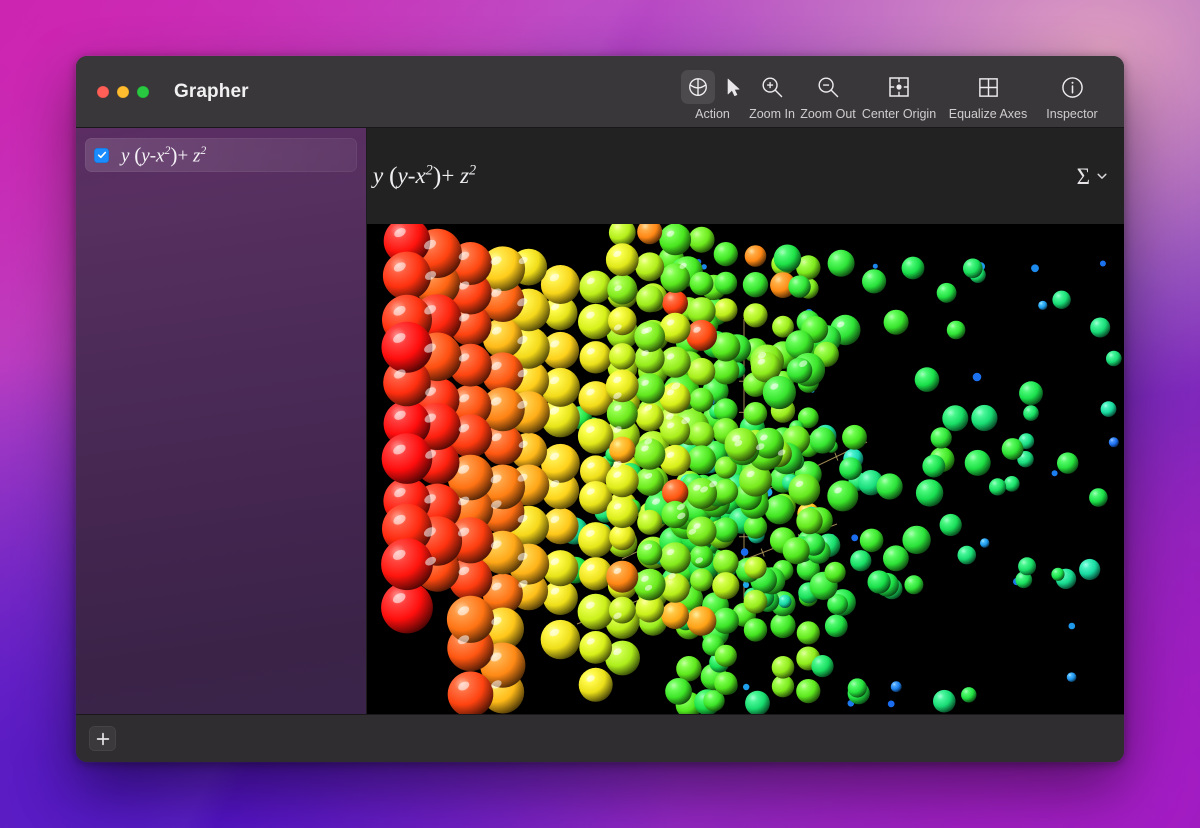 The height and width of the screenshot is (828, 1200). I want to click on formula-open-paren: (, so click(393, 175).